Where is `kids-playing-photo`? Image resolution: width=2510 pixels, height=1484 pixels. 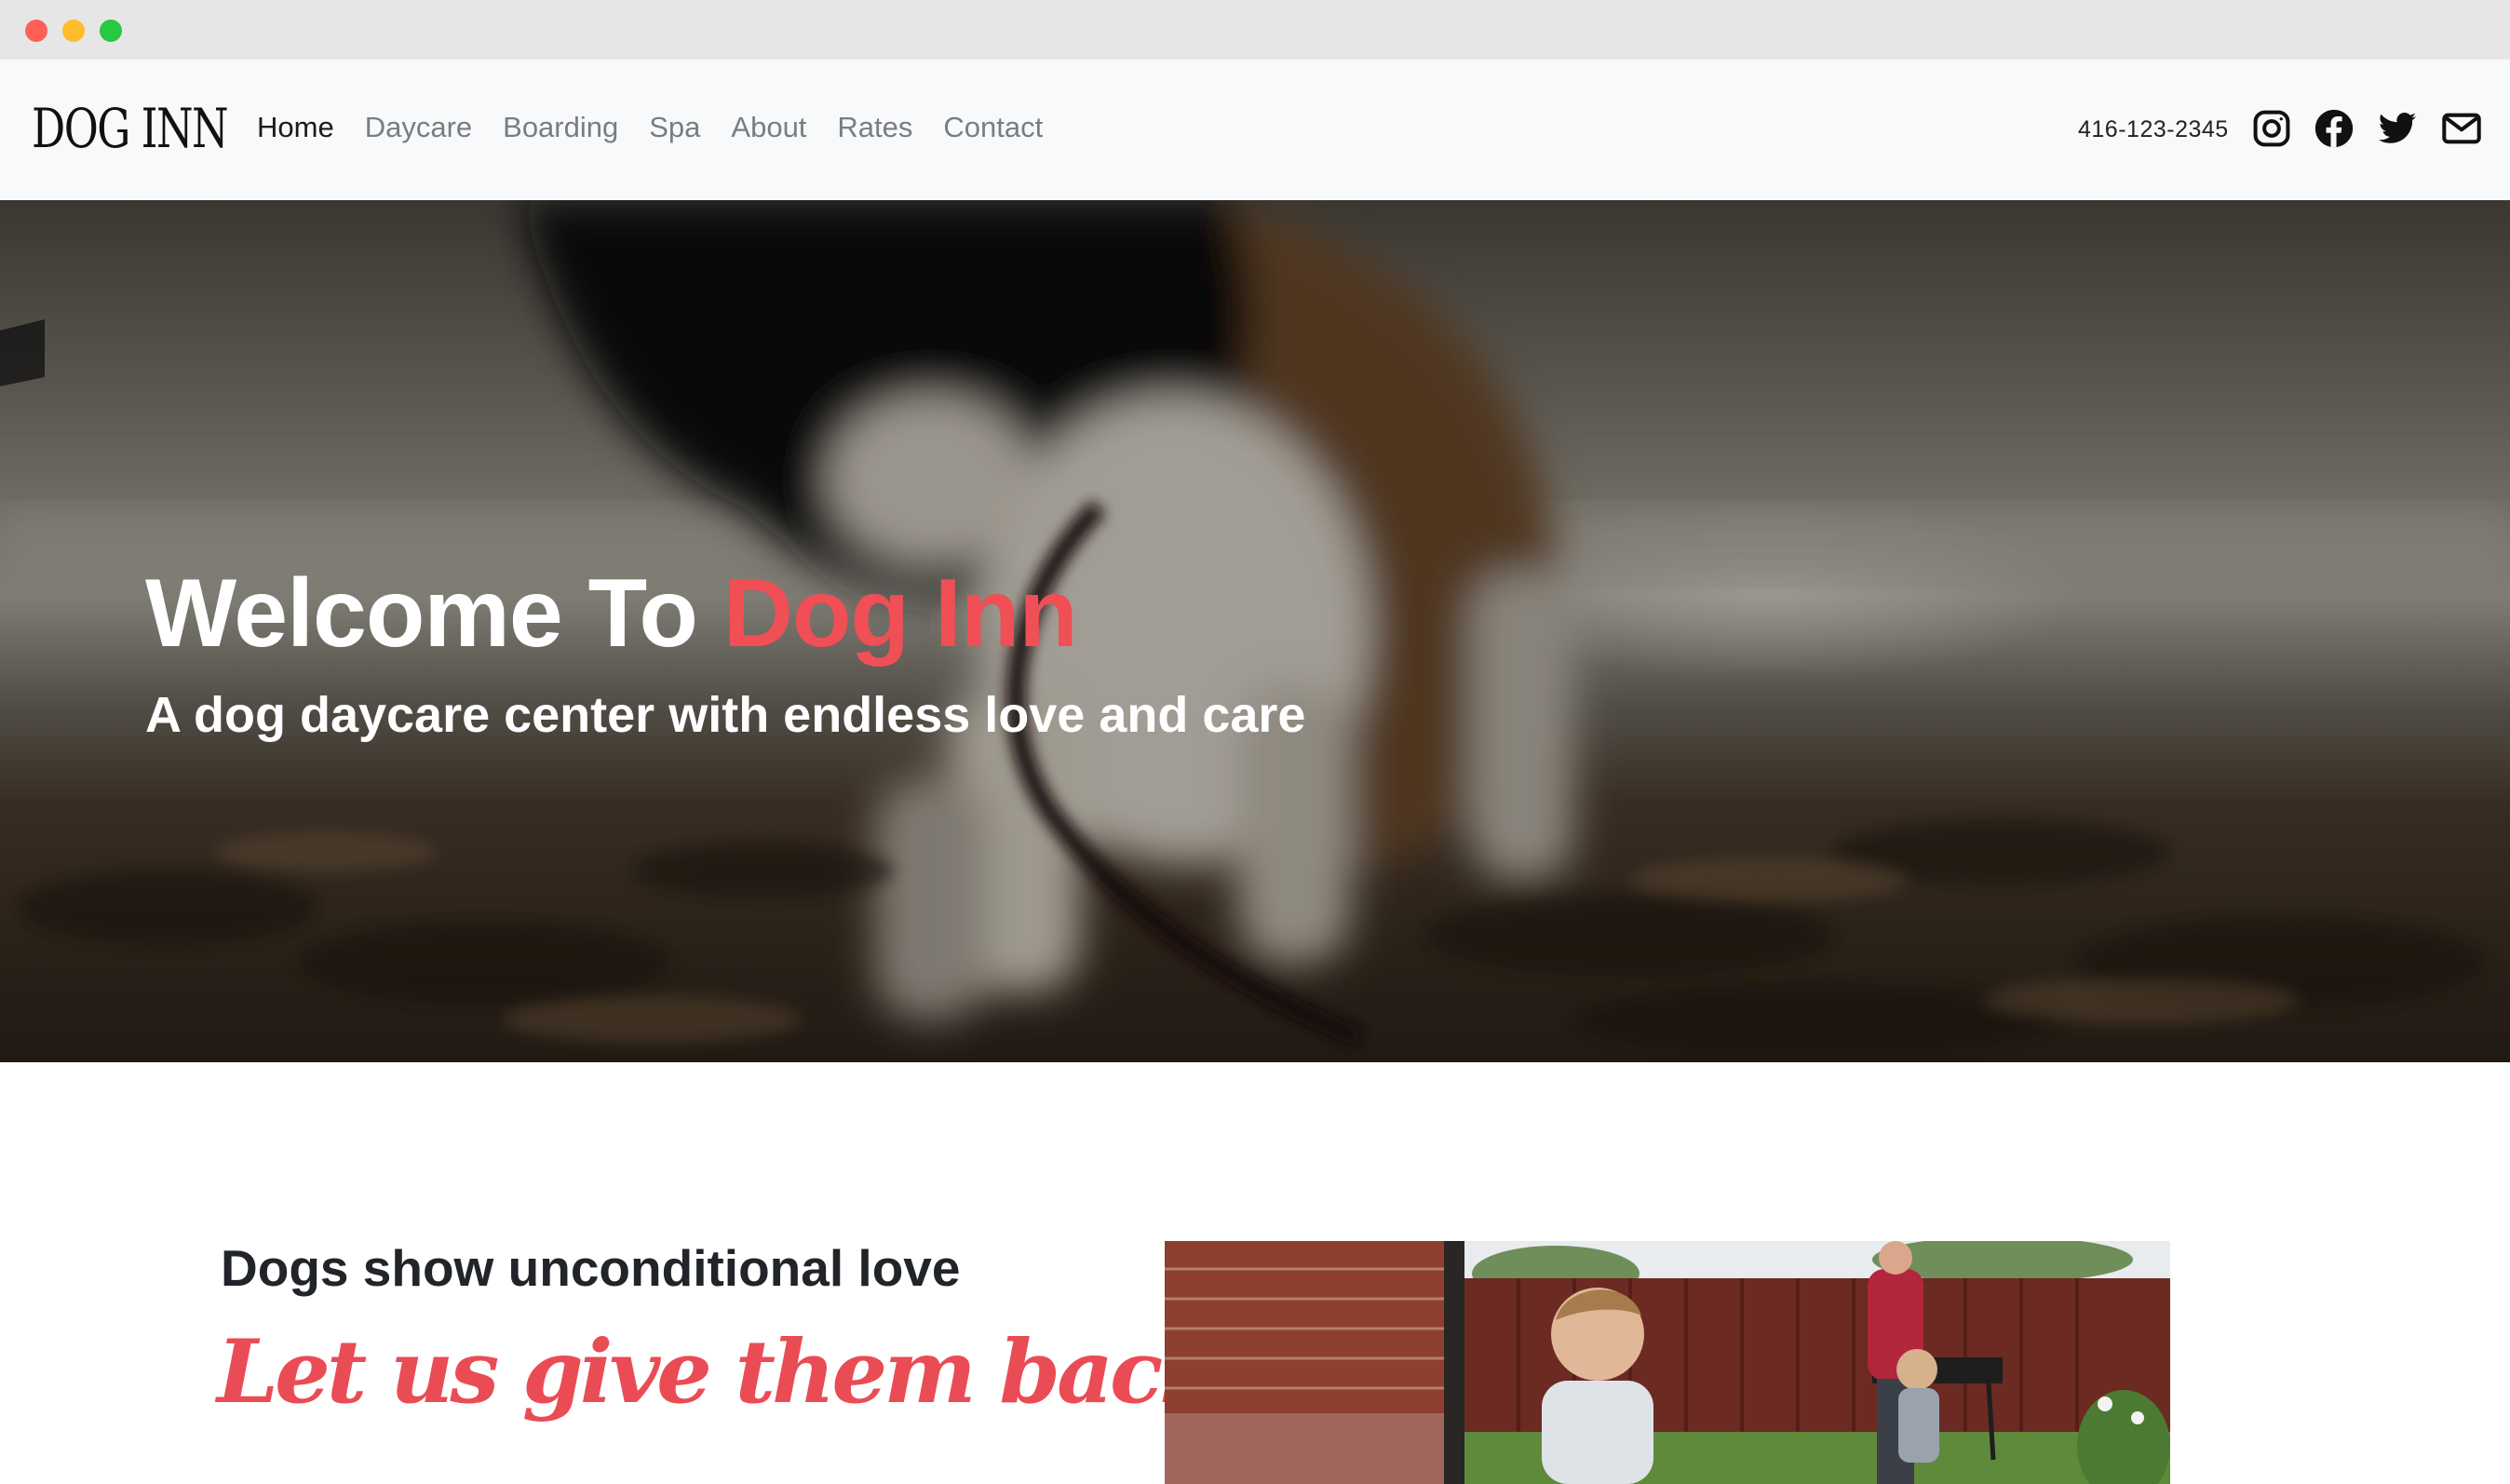 kids-playing-photo is located at coordinates (1667, 1362).